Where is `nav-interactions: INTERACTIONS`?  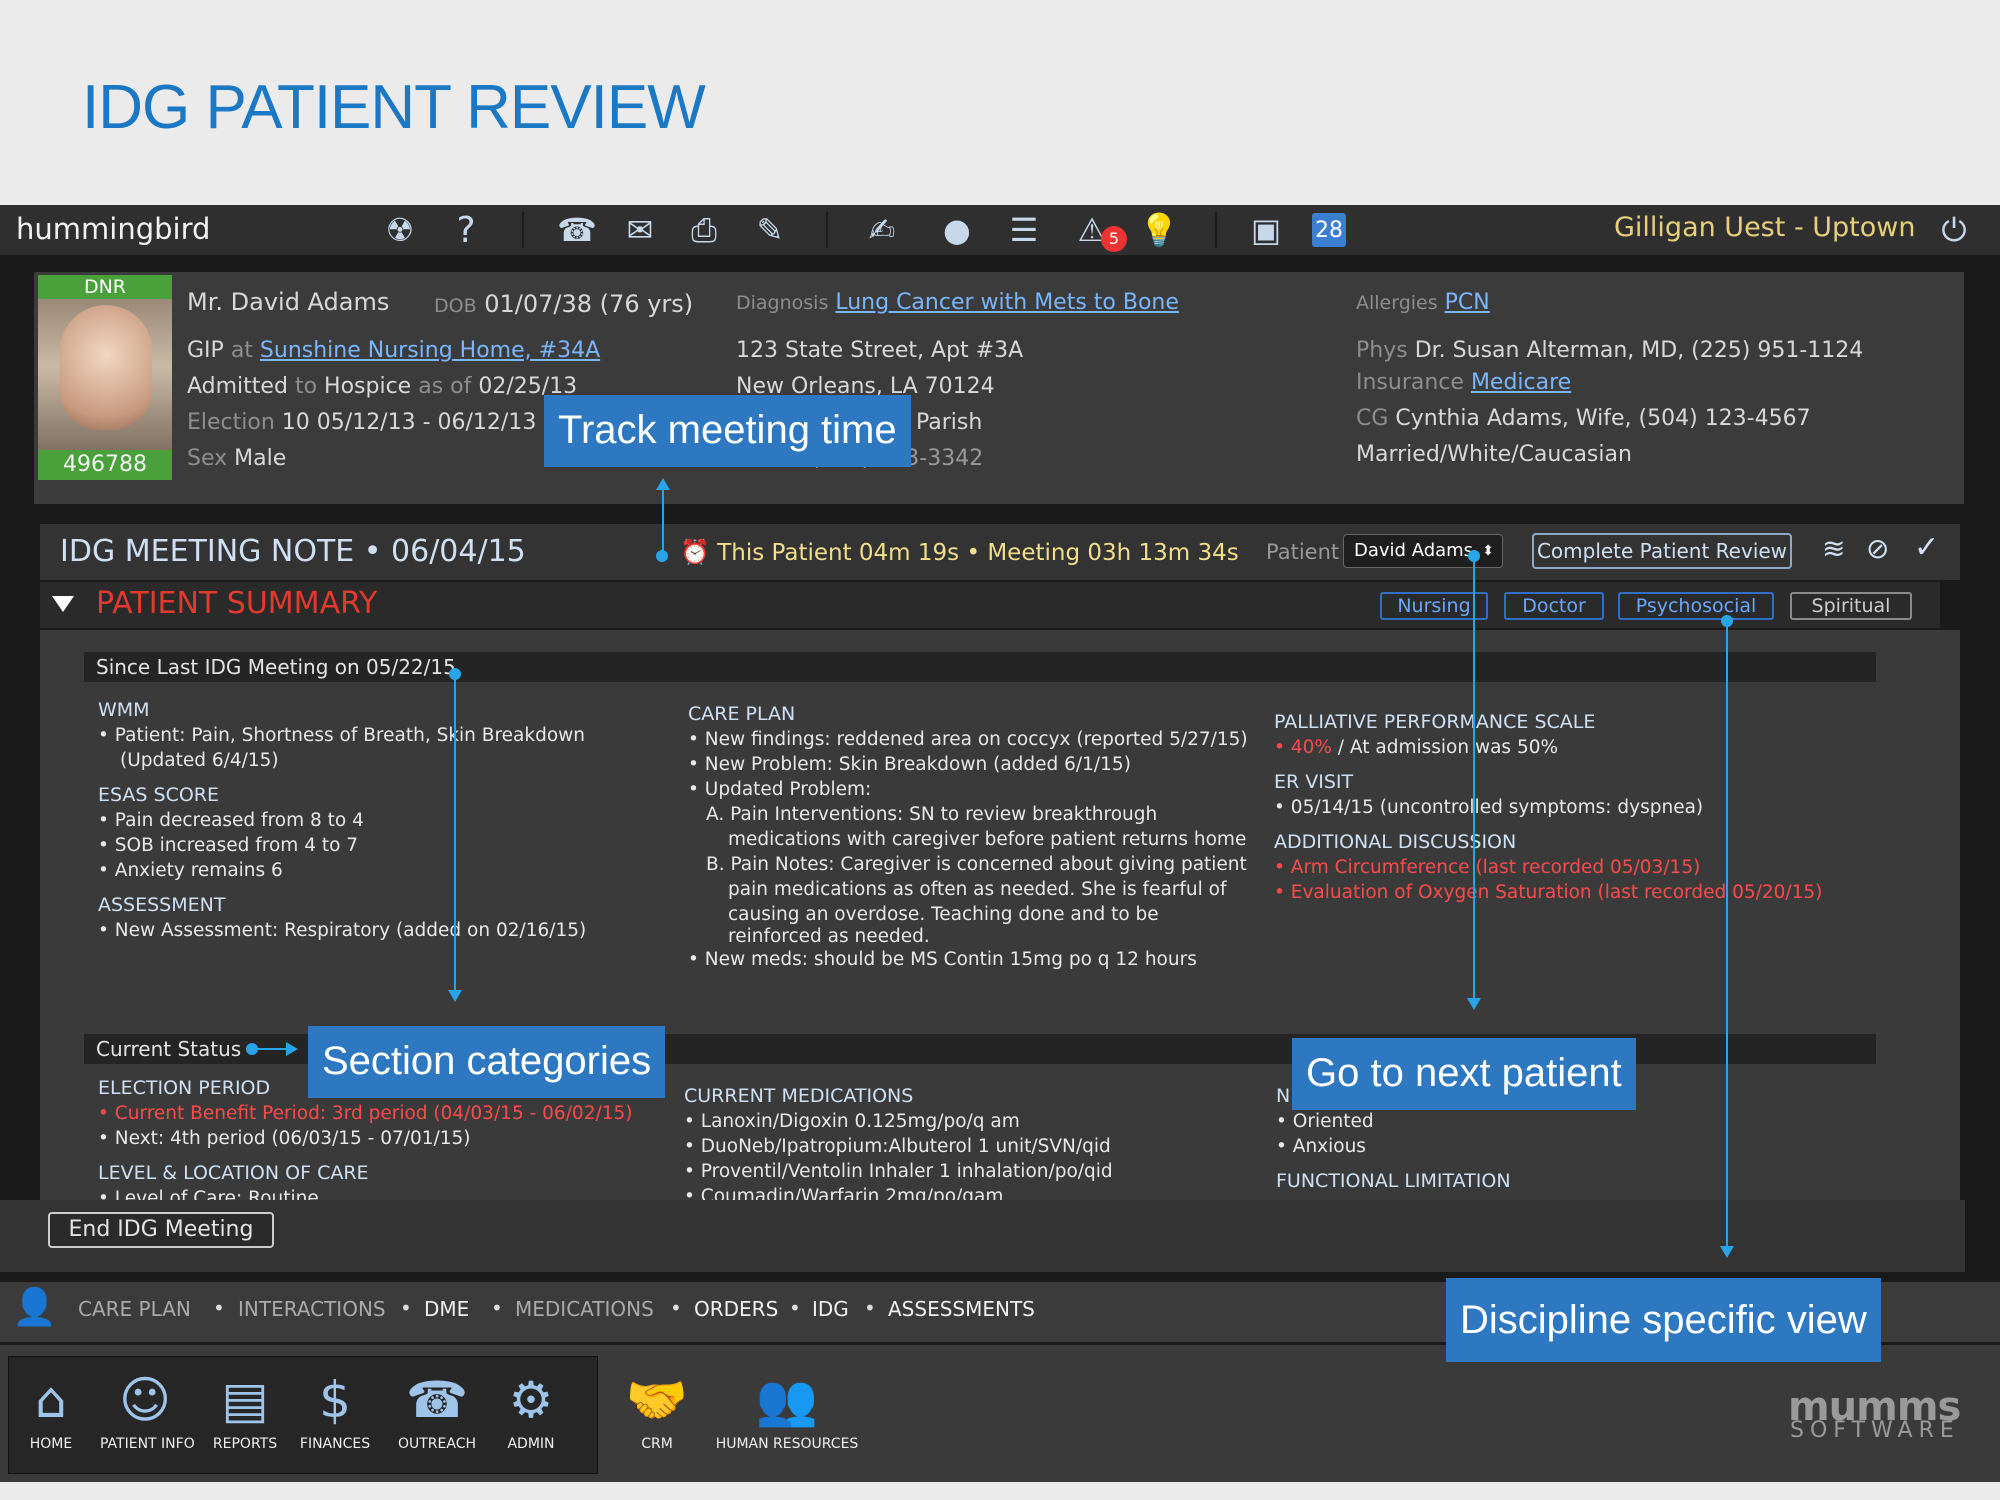 nav-interactions: INTERACTIONS is located at coordinates (312, 1309).